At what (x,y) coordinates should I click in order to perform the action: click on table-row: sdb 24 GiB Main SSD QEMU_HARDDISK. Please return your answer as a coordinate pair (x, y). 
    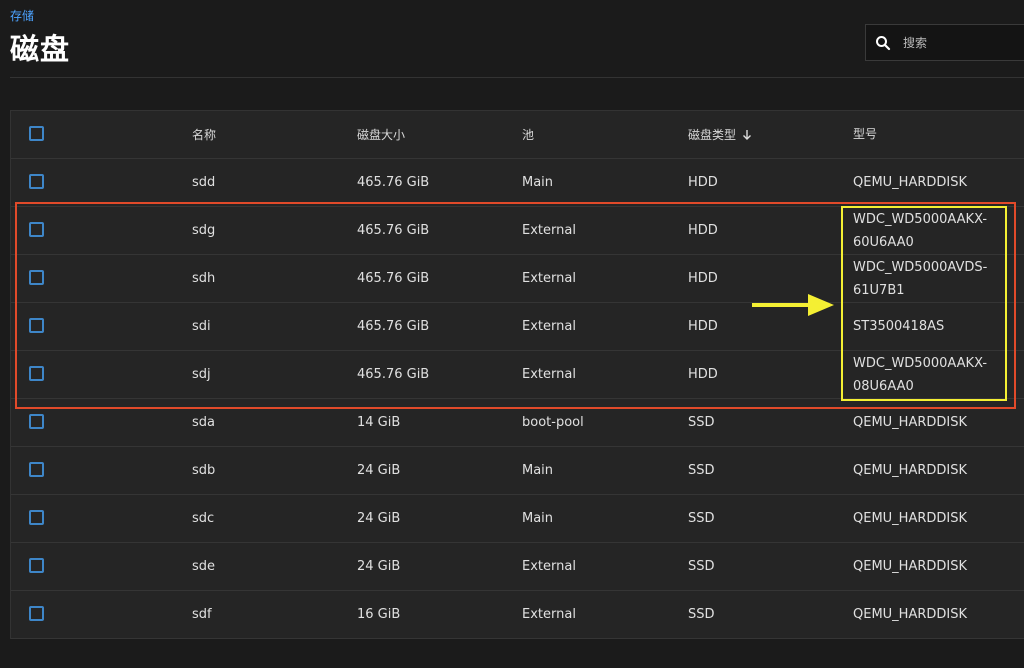
    Looking at the image, I should click on (517, 471).